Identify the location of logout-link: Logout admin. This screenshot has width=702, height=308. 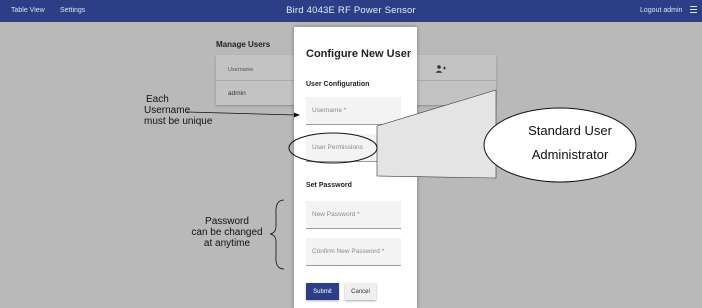
(661, 10).